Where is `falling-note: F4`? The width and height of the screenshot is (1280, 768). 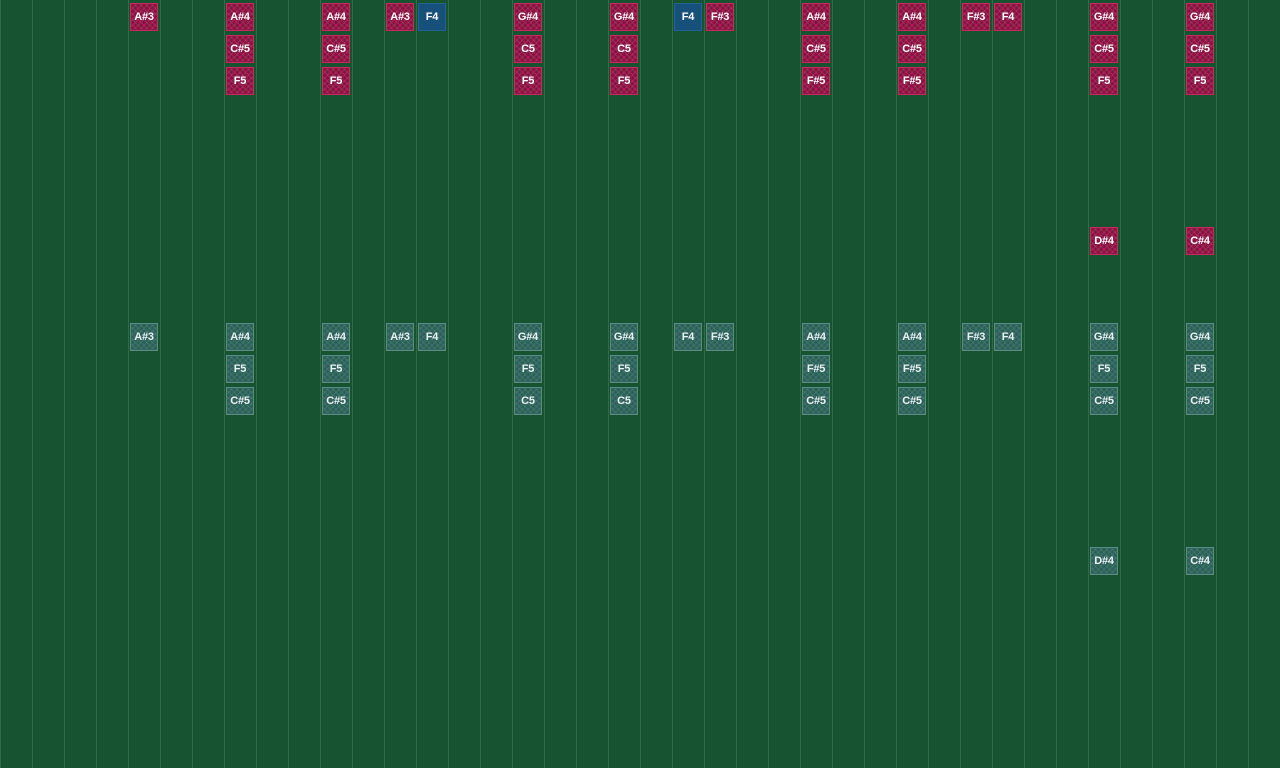
falling-note: F4 is located at coordinates (1008, 17).